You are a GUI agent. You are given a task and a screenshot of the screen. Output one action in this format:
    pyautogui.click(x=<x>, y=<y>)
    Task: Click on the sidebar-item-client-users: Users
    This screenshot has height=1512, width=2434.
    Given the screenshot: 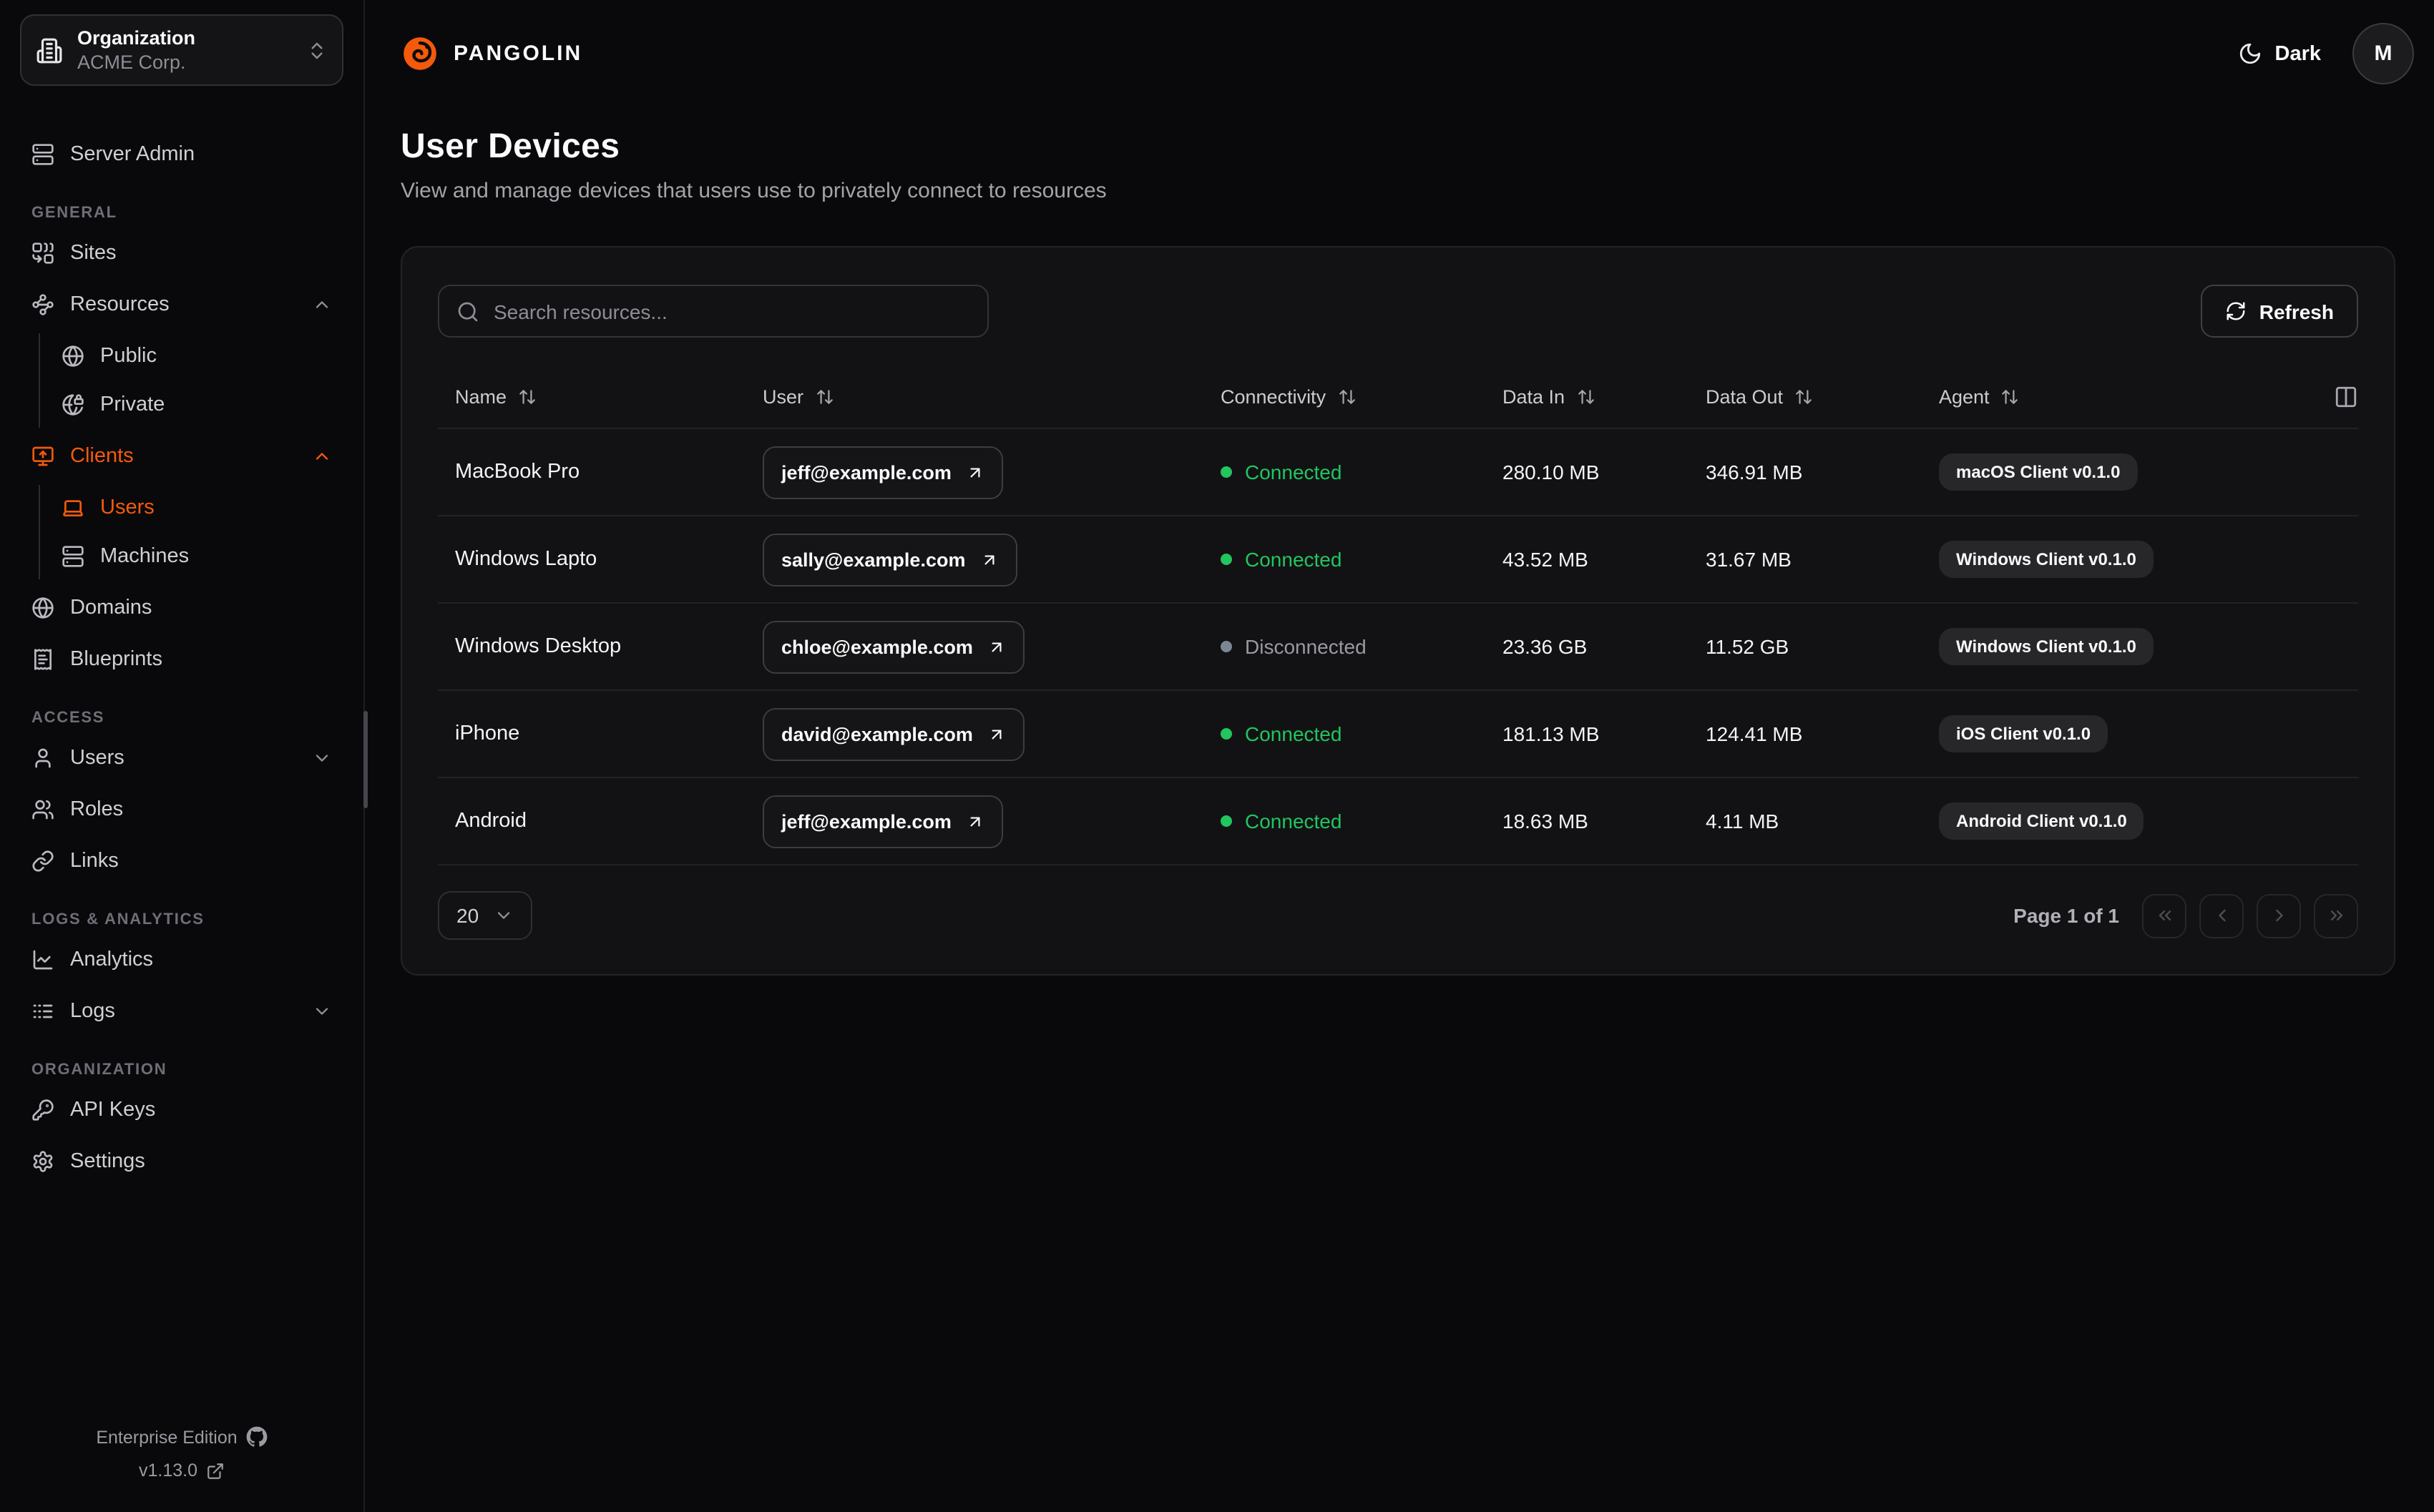 What is the action you would take?
    pyautogui.click(x=196, y=508)
    